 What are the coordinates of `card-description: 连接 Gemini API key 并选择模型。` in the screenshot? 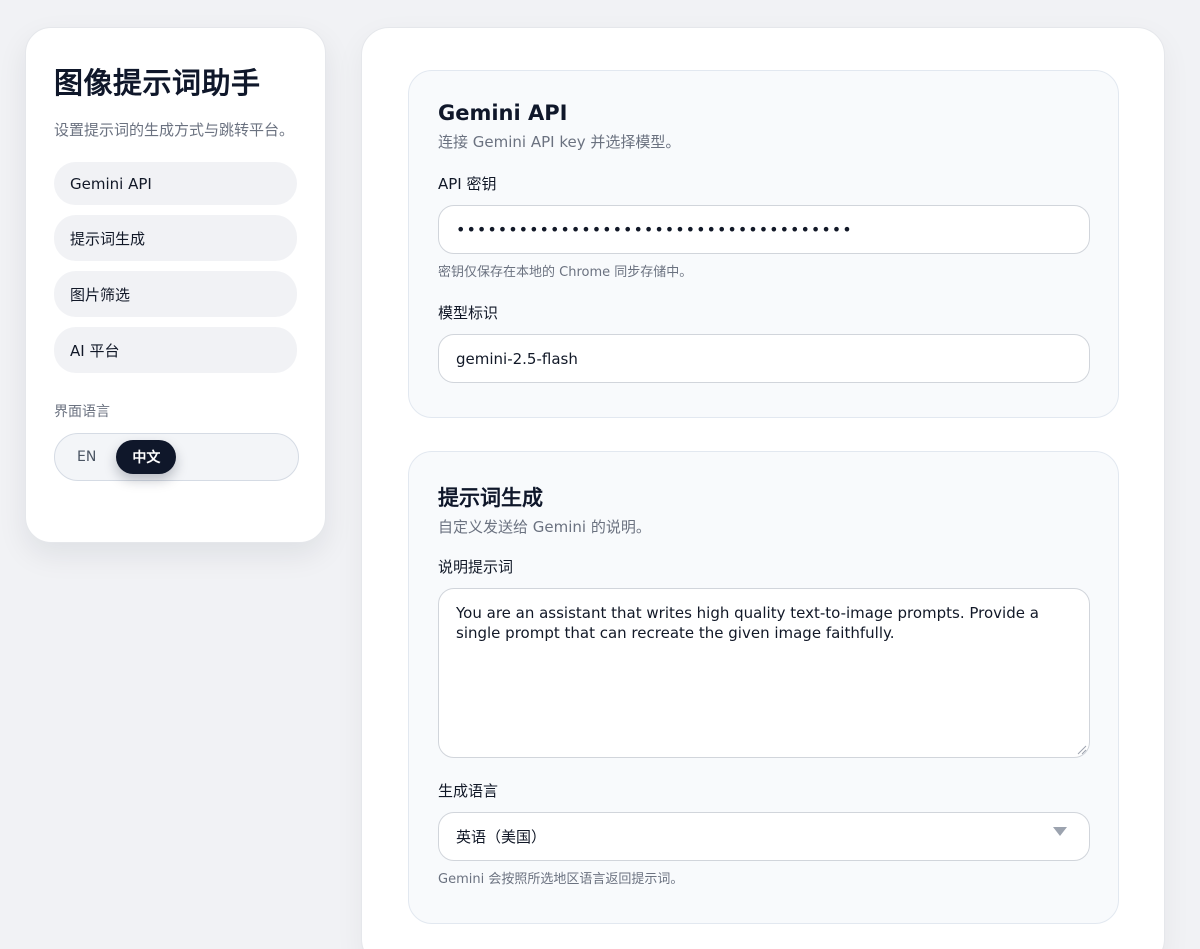 It's located at (559, 142).